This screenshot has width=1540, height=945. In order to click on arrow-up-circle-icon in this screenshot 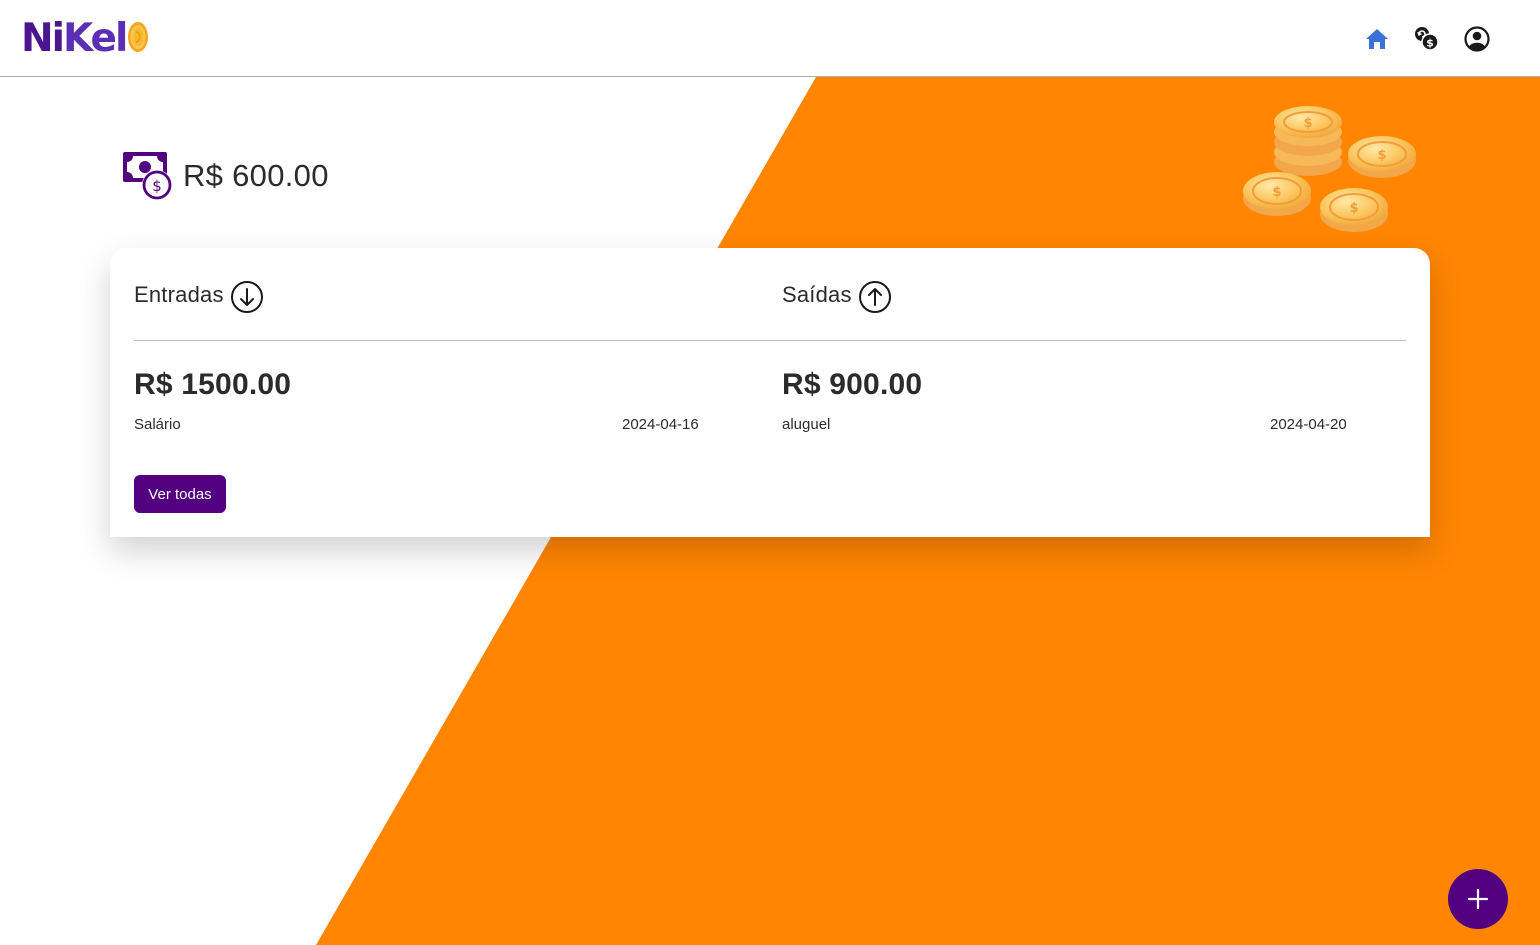, I will do `click(874, 297)`.